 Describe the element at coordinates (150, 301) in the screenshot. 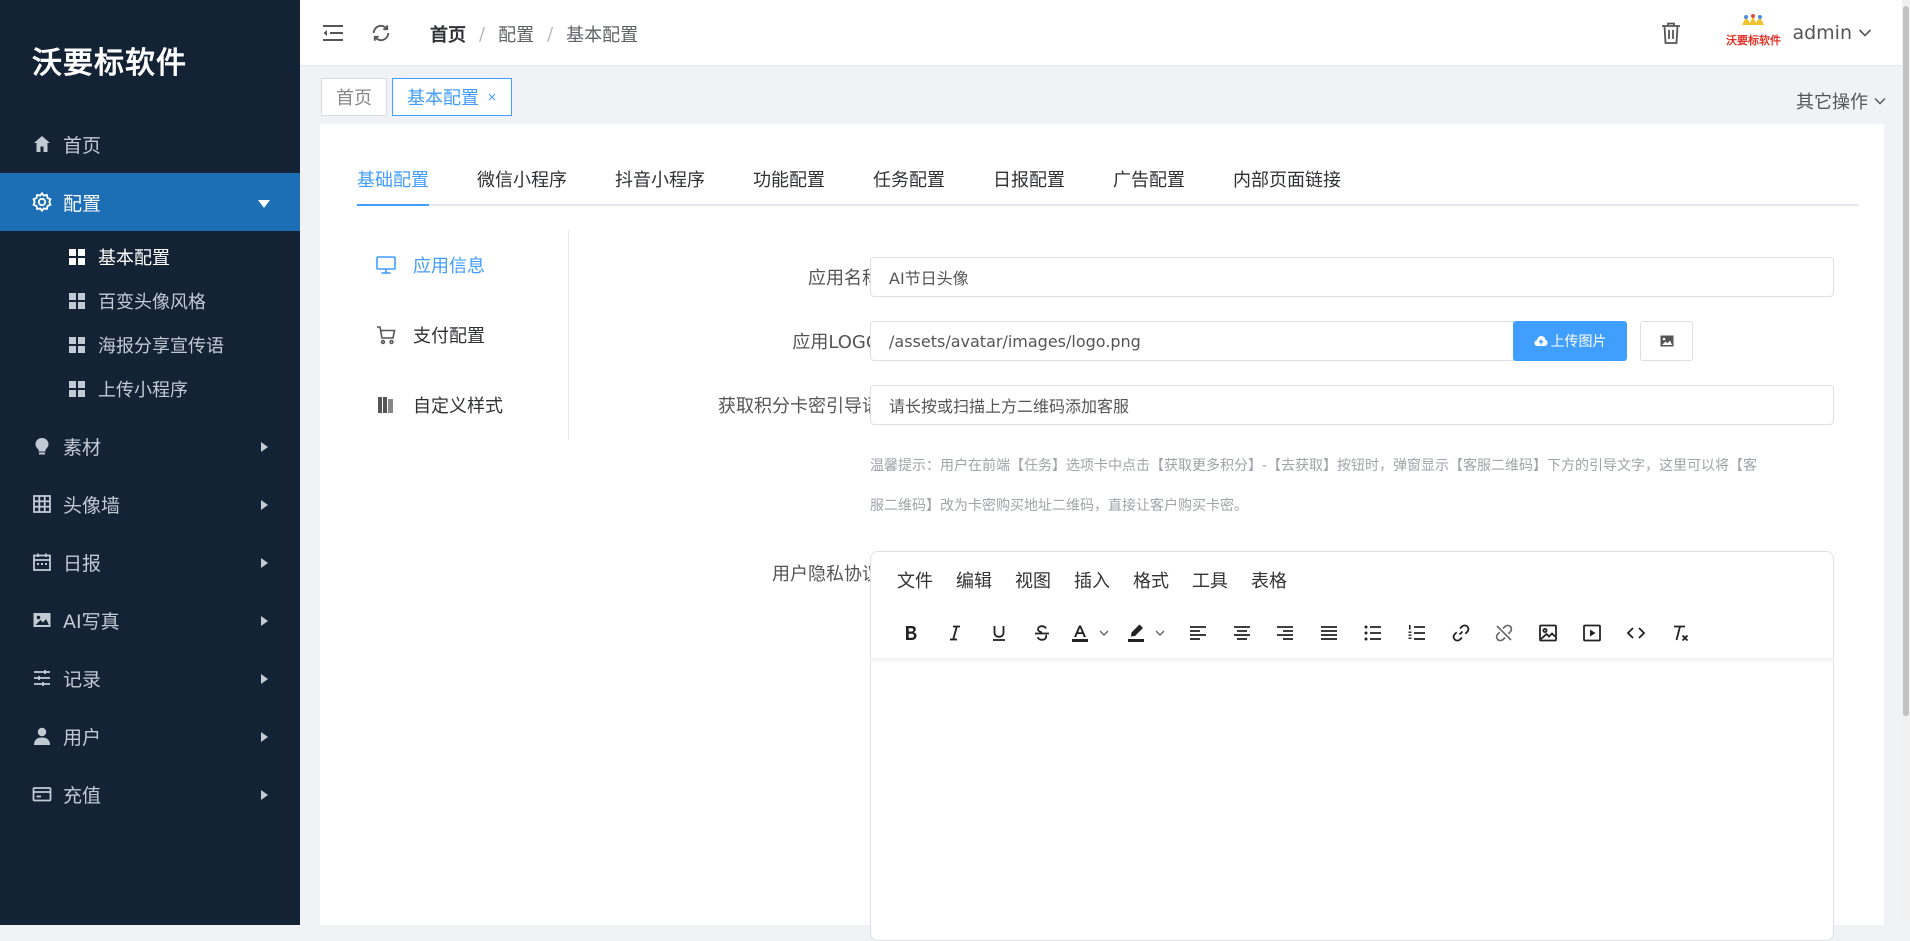

I see `submenu-item-avatar-style: 百变头像风格` at that location.